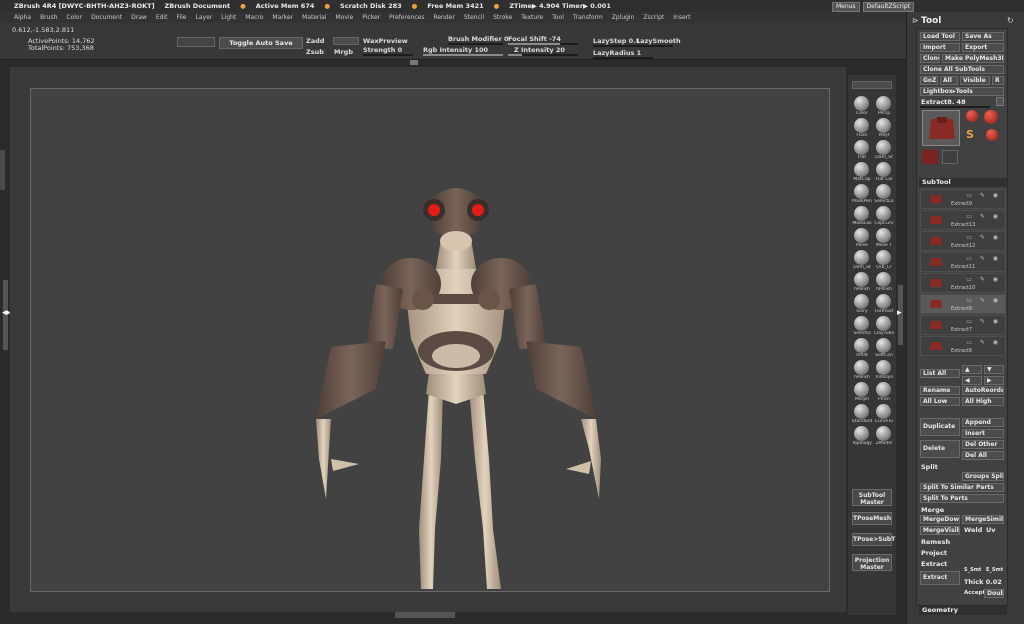 This screenshot has height=624, width=1024. What do you see at coordinates (862, 347) in the screenshot?
I see `inflate-icon: Inflat` at bounding box center [862, 347].